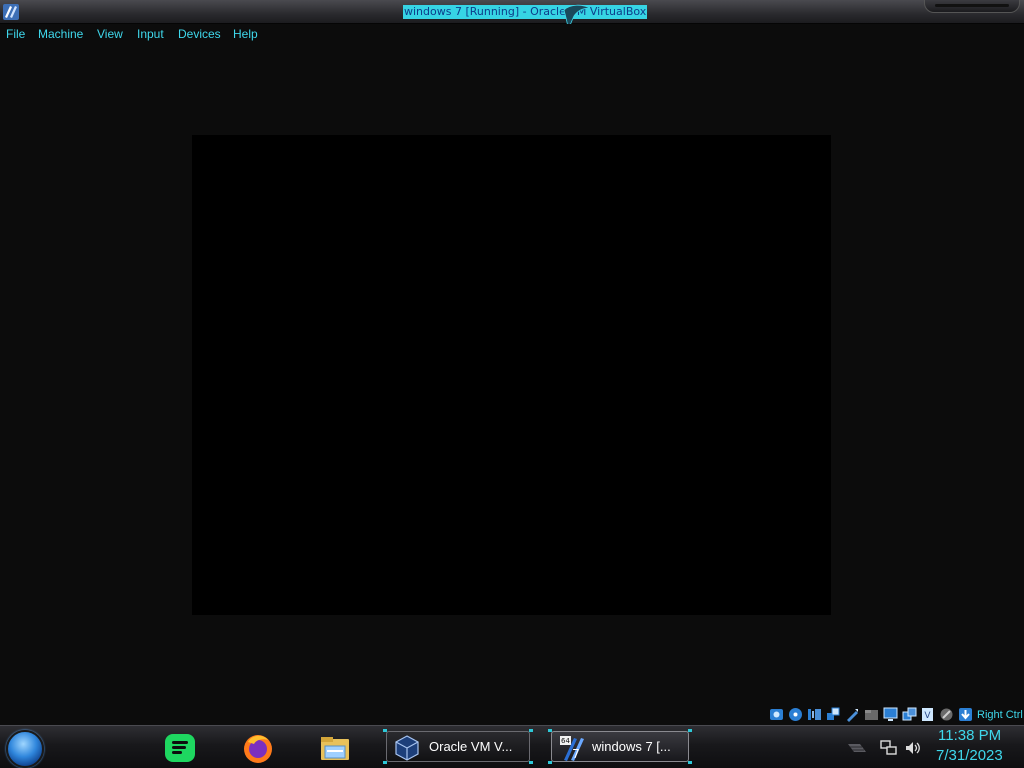 The height and width of the screenshot is (768, 1024). What do you see at coordinates (969, 735) in the screenshot?
I see `clock-time: 11:38 PM` at bounding box center [969, 735].